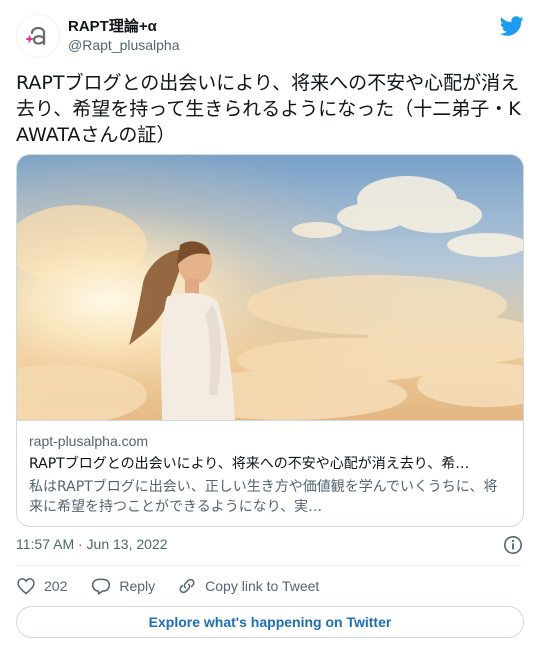 The height and width of the screenshot is (653, 540). What do you see at coordinates (187, 586) in the screenshot?
I see `link-chain-icon` at bounding box center [187, 586].